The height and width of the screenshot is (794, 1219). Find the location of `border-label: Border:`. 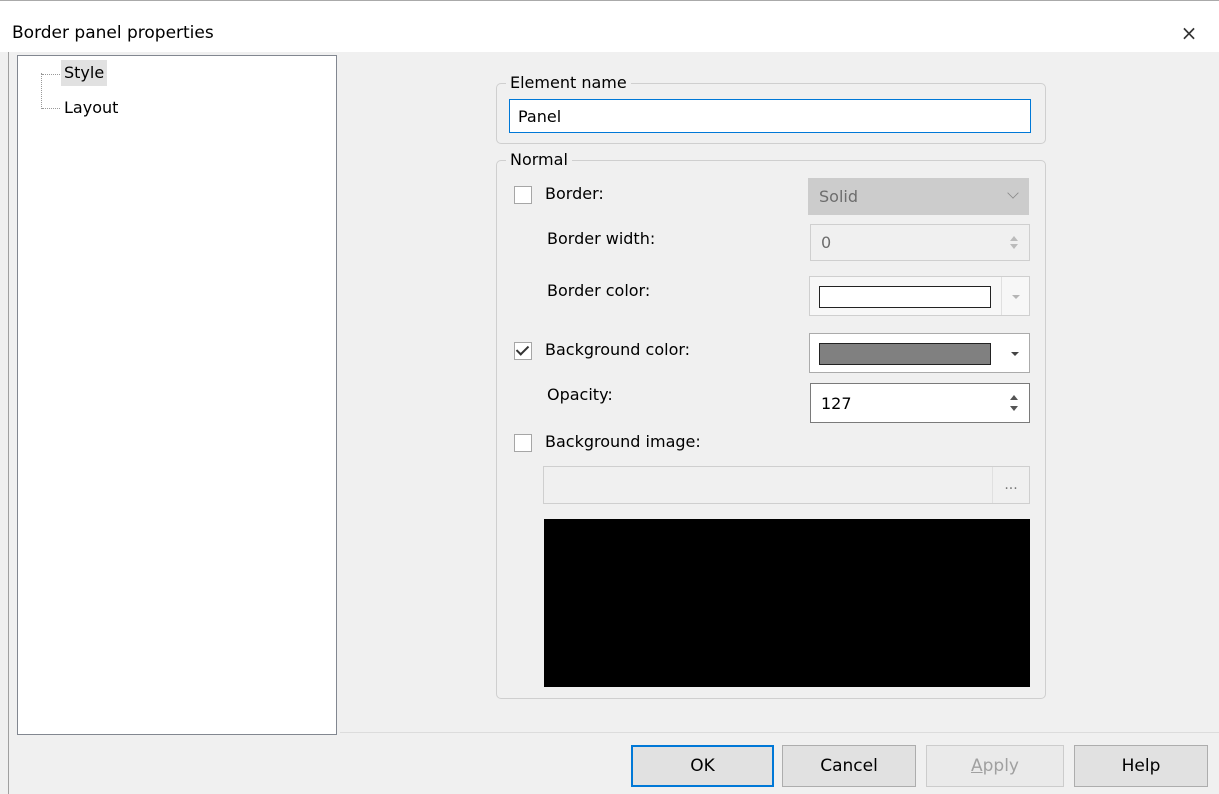

border-label: Border: is located at coordinates (574, 193).